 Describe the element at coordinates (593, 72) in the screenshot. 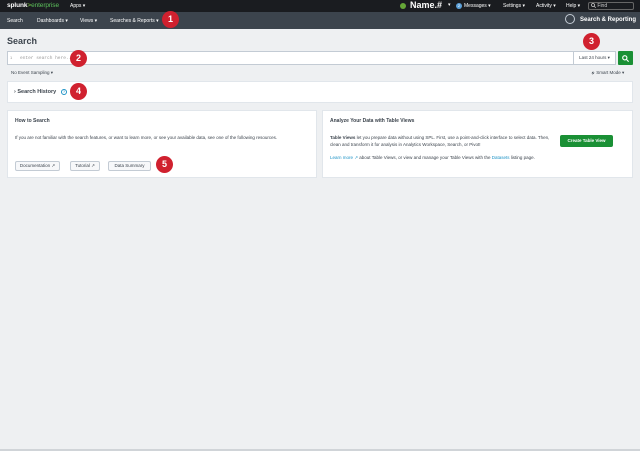

I see `lightning-icon` at that location.